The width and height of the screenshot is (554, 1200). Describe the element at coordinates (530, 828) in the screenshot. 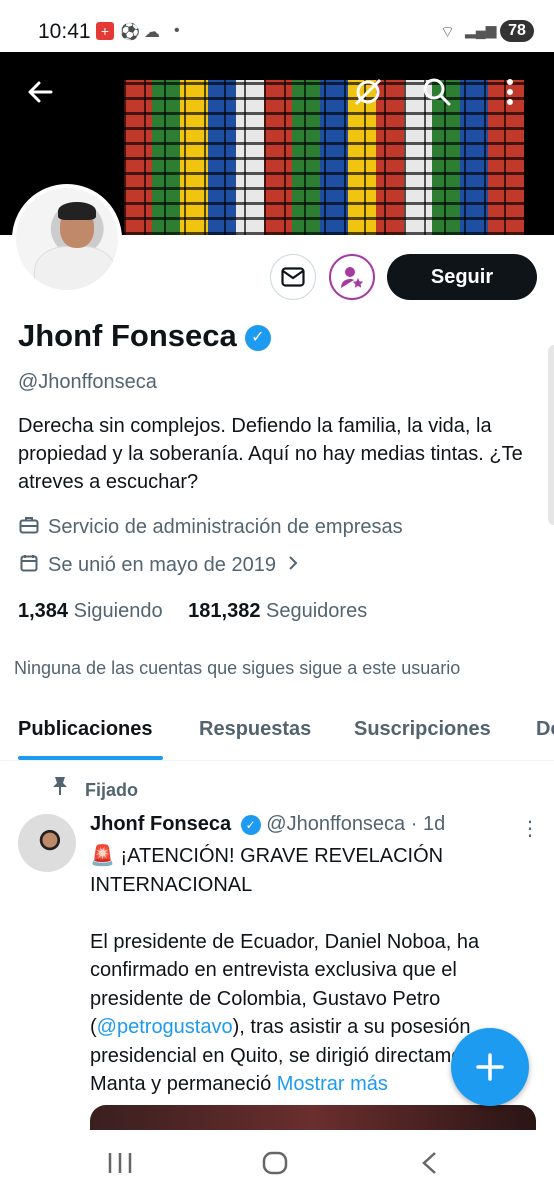

I see `tweet-more-icon: ⋮` at that location.